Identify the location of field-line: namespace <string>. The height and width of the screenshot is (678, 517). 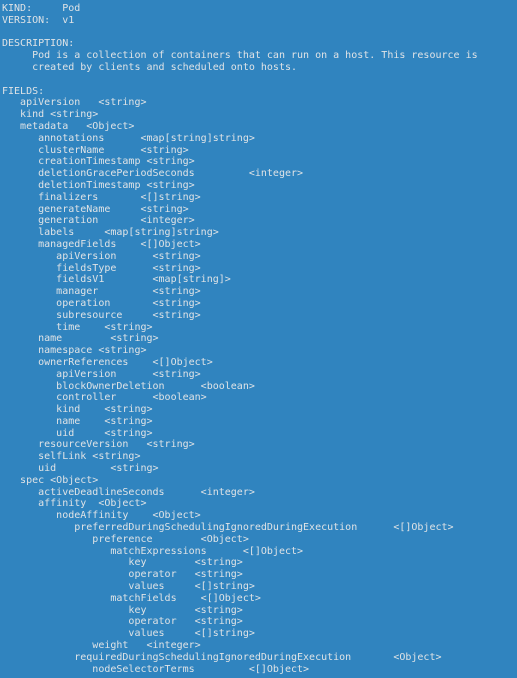
(74, 351).